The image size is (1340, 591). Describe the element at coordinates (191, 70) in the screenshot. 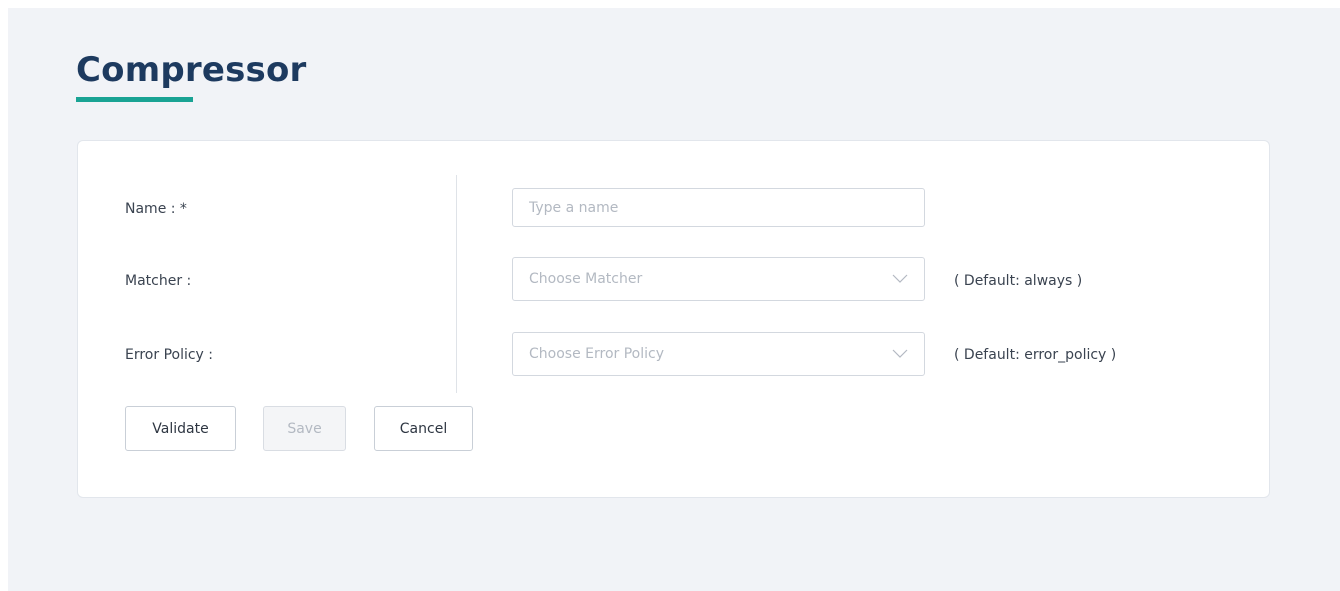

I see `page-title: Compressor` at that location.